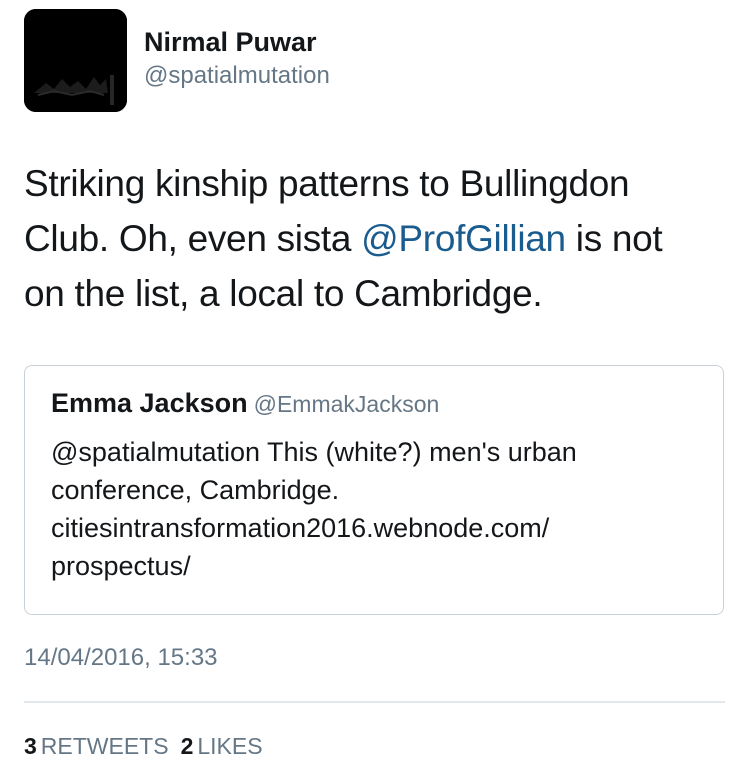 The width and height of the screenshot is (750, 774). What do you see at coordinates (229, 746) in the screenshot?
I see `likes-label: LIKES` at bounding box center [229, 746].